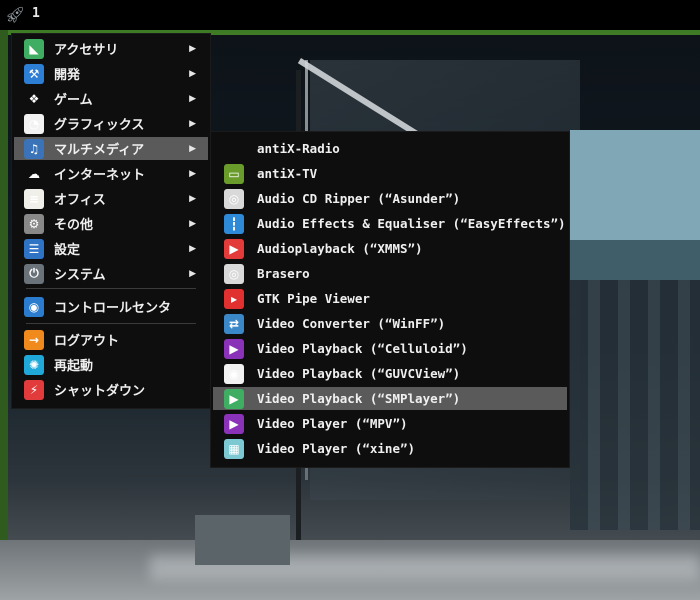 The width and height of the screenshot is (700, 600). What do you see at coordinates (73, 100) in the screenshot?
I see `menu-item-label: ゲーム` at bounding box center [73, 100].